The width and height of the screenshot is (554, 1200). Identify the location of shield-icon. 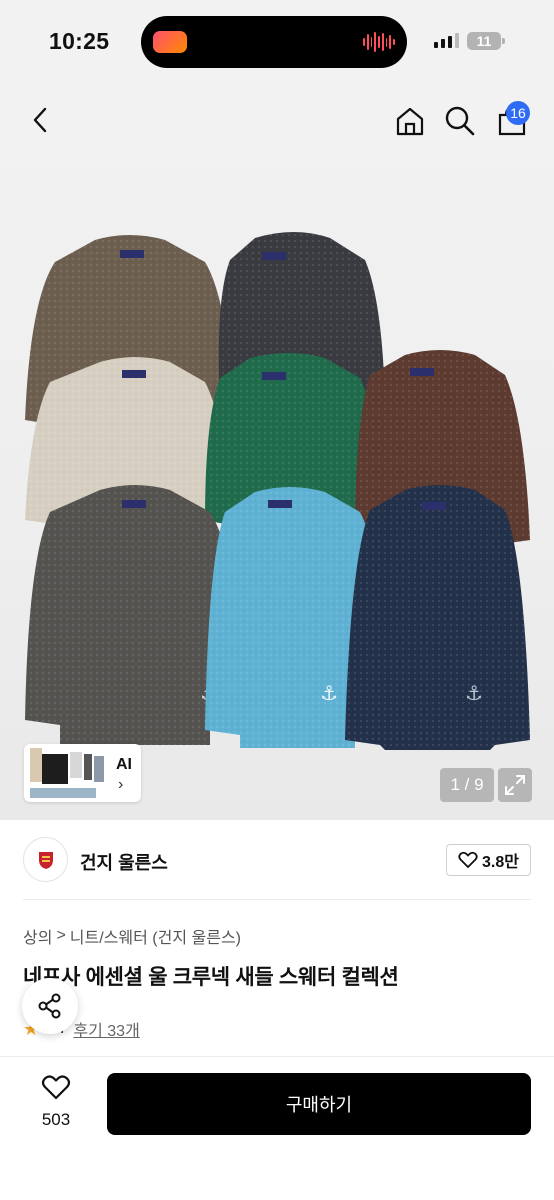
(45, 860).